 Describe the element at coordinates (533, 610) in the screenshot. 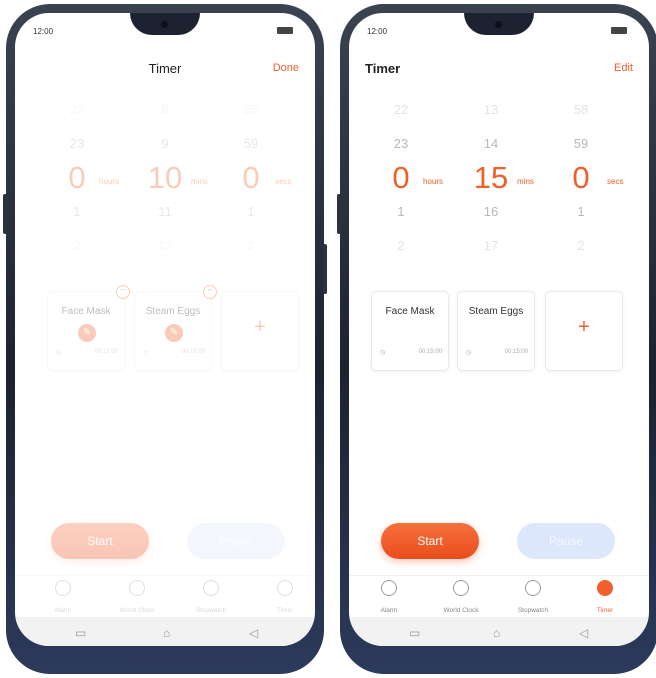

I see `tab-label: Stopwatch` at that location.